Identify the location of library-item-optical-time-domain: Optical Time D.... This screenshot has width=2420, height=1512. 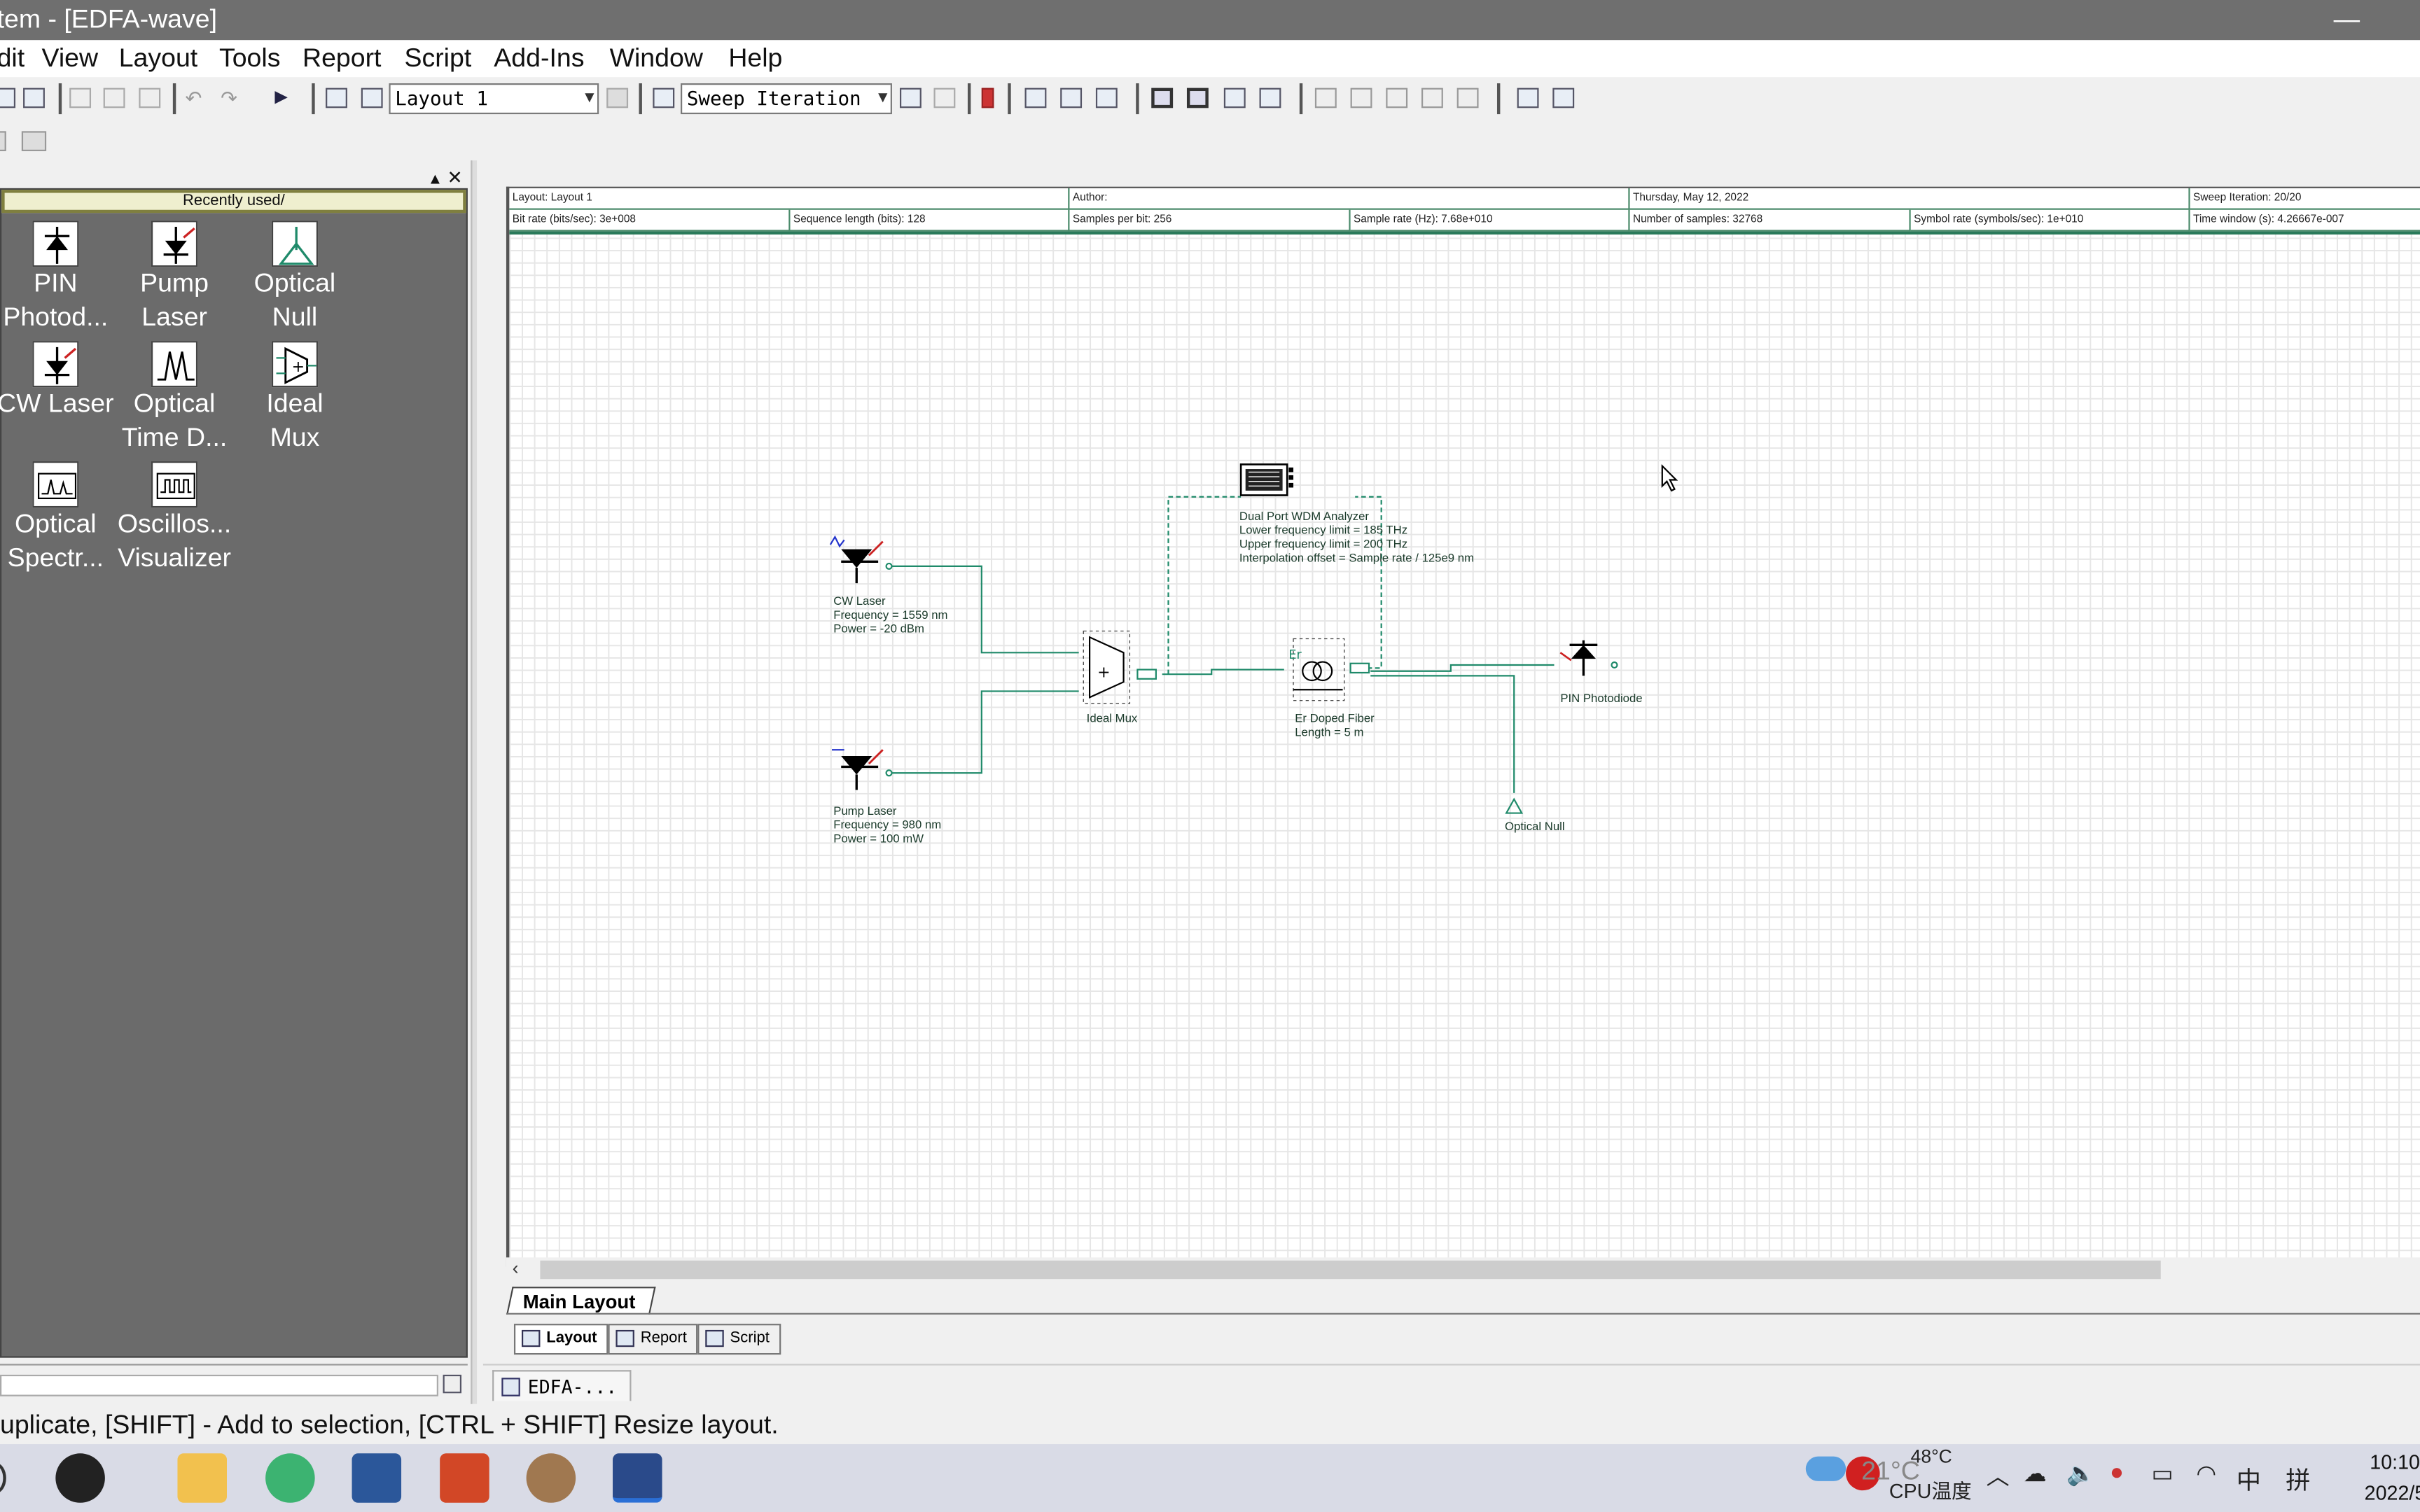
(174, 398).